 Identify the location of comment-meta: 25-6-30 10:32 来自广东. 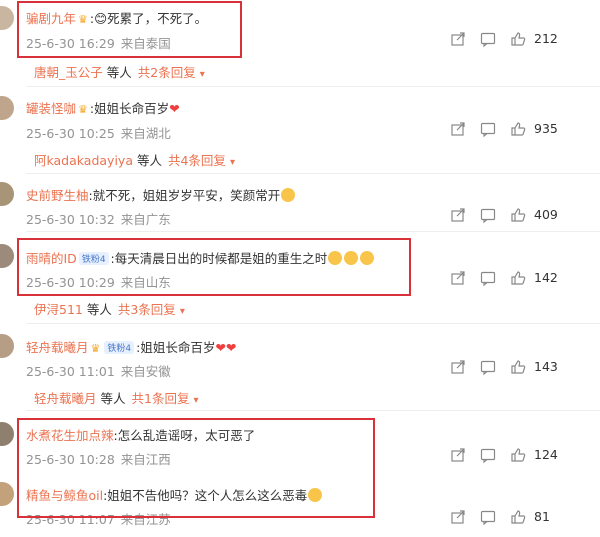
(98, 218).